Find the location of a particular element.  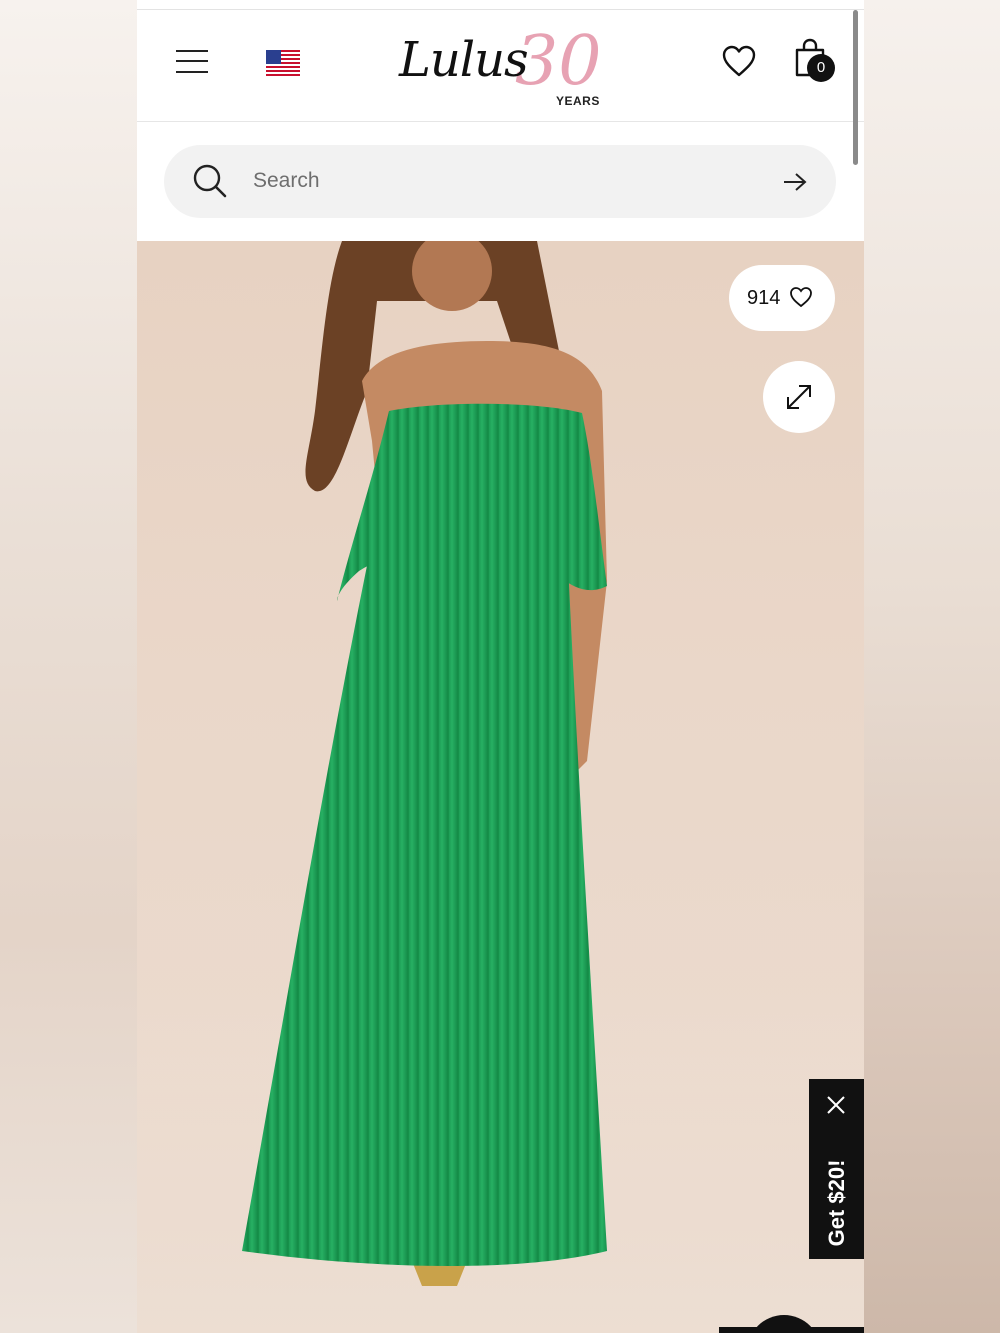

cart-count-badge: 0 is located at coordinates (821, 68).